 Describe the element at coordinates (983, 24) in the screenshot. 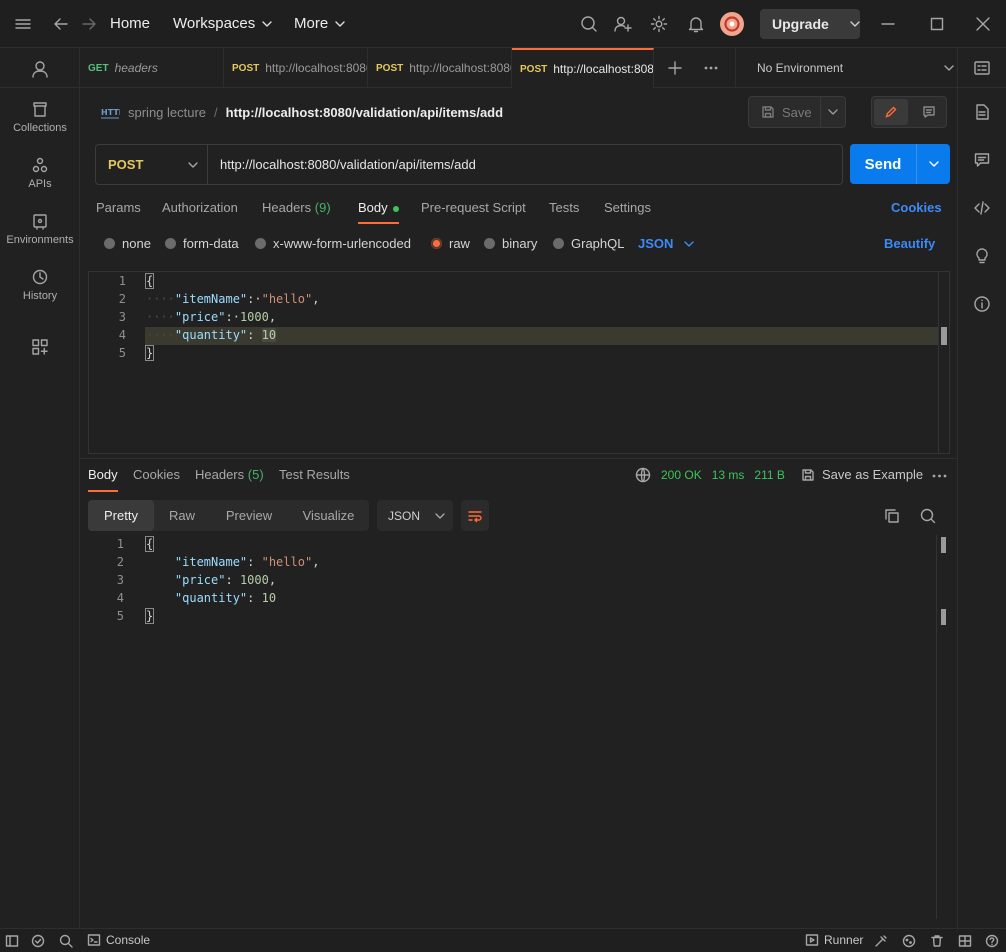

I see `close-window-icon` at that location.